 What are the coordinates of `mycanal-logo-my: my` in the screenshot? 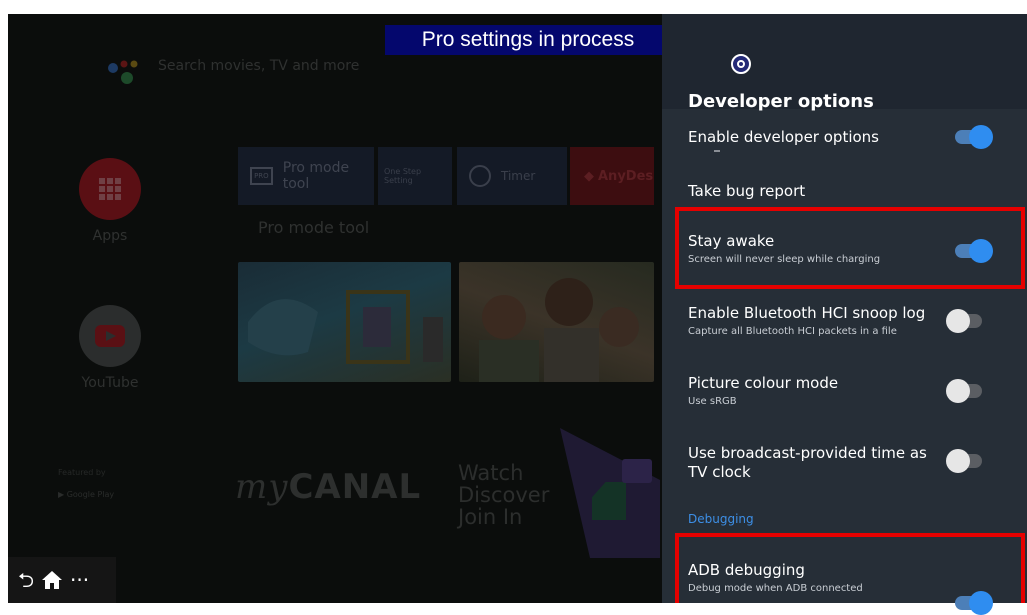 It's located at (262, 487).